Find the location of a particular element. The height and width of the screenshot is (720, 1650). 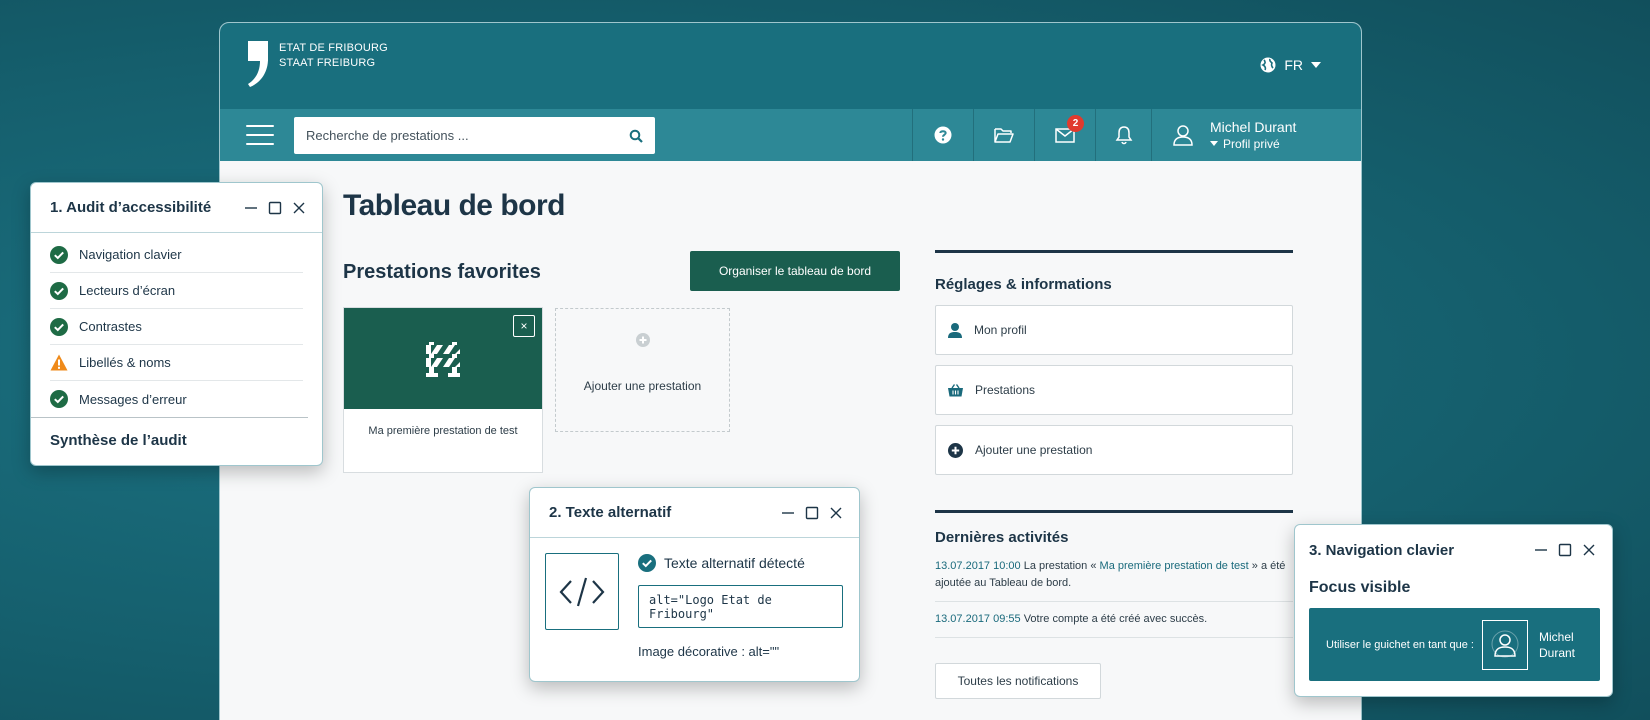

nav-panel-header: 3. Navigation clavier is located at coordinates (1453, 550).